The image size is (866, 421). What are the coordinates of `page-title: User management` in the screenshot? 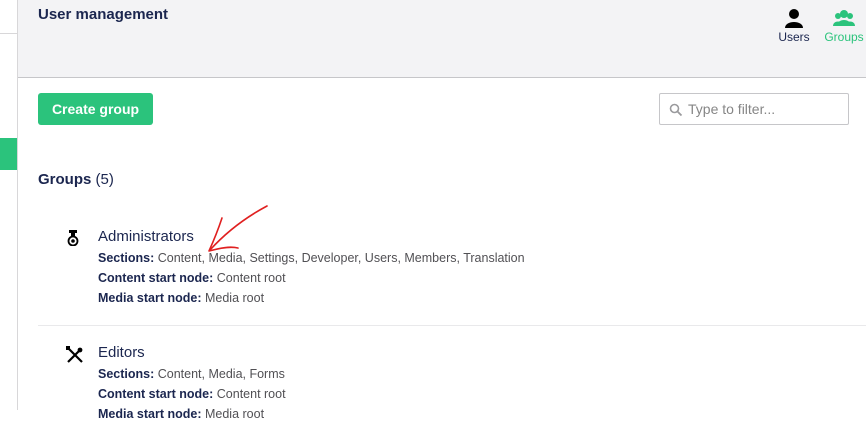 It's located at (103, 14).